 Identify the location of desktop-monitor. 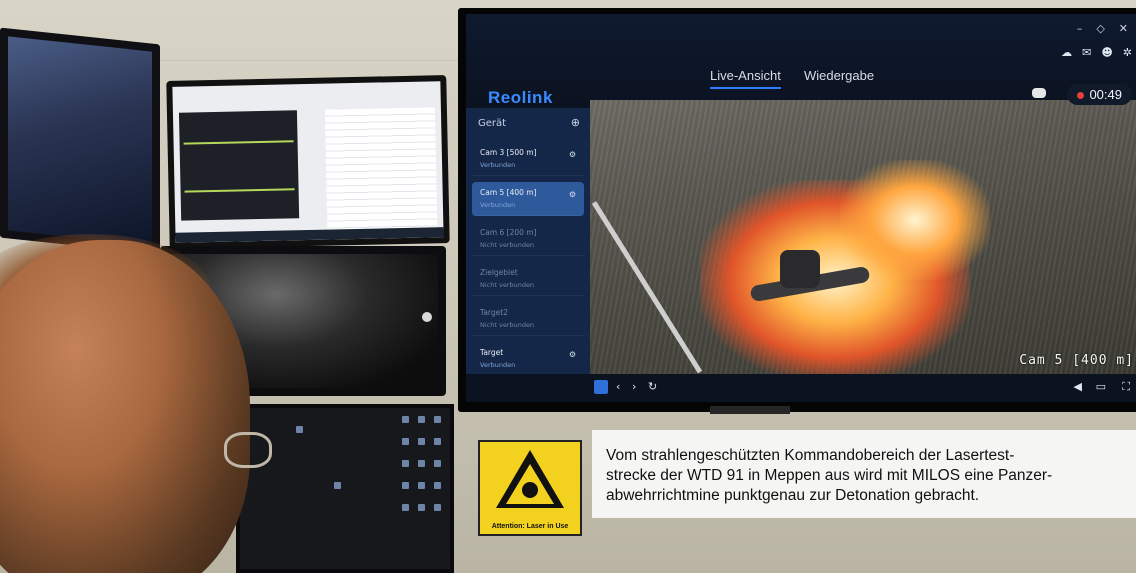
(345, 488).